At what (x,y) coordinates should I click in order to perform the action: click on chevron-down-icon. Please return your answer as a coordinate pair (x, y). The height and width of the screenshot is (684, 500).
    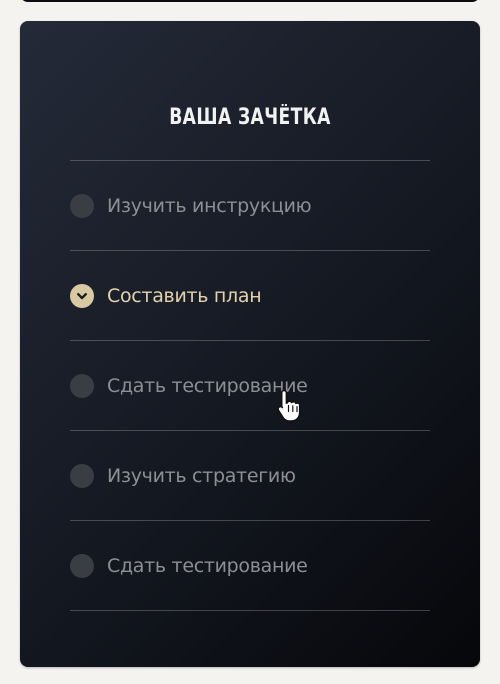
    Looking at the image, I should click on (82, 295).